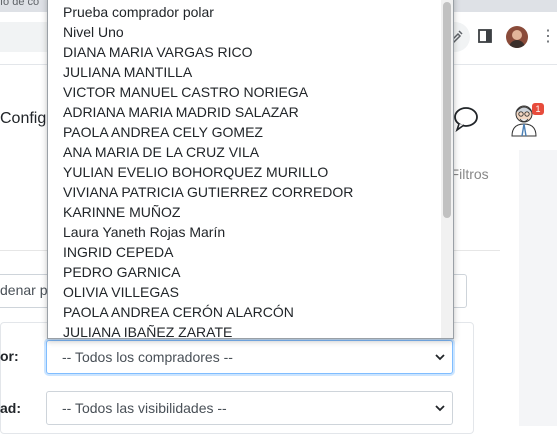 The image size is (557, 434). Describe the element at coordinates (244, 132) in the screenshot. I see `dropdown-option: PAOLA ANDREA CELY GOMEZ` at that location.